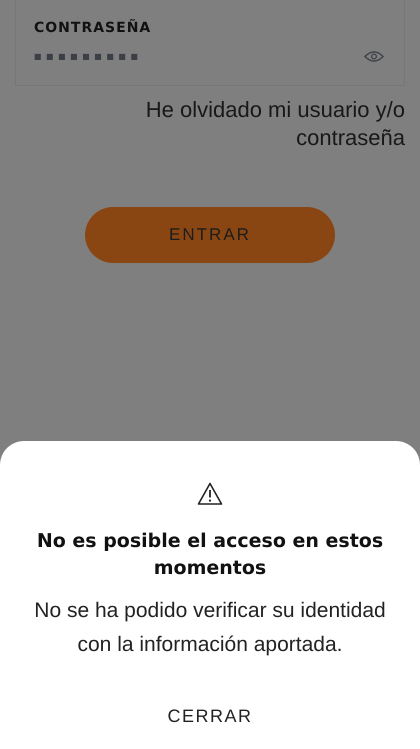  Describe the element at coordinates (210, 494) in the screenshot. I see `warning-icon` at that location.